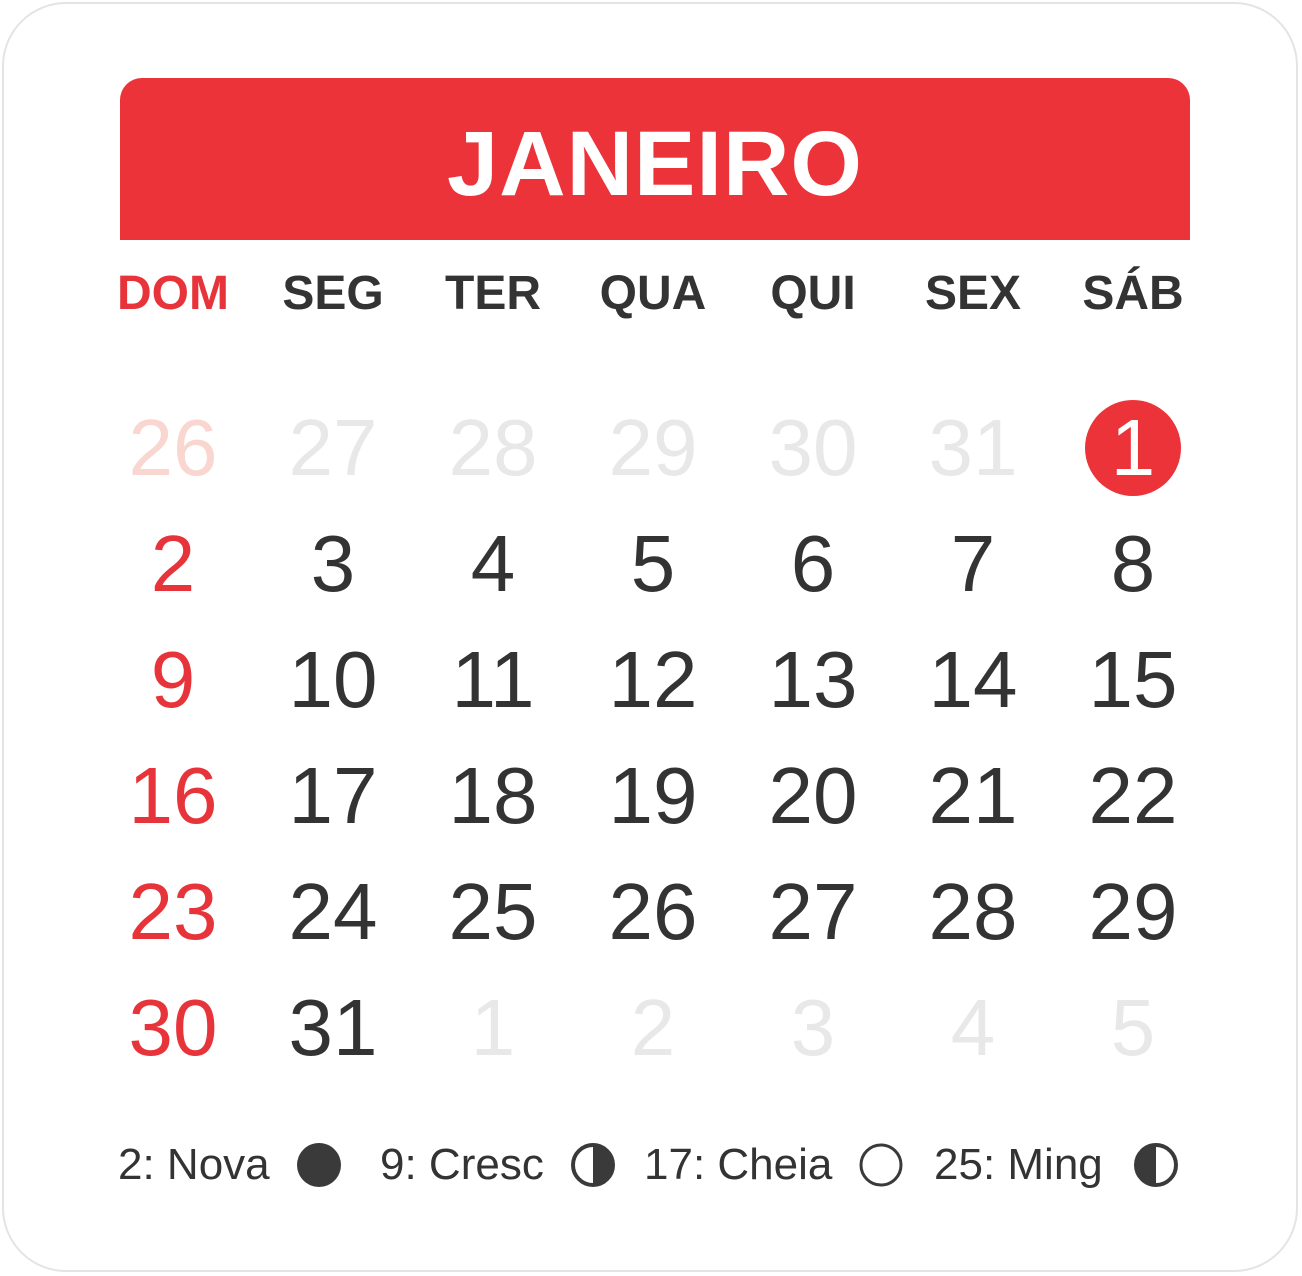 This screenshot has height=1276, width=1302. What do you see at coordinates (462, 1164) in the screenshot?
I see `moon-phase-label: 9: Cresc` at bounding box center [462, 1164].